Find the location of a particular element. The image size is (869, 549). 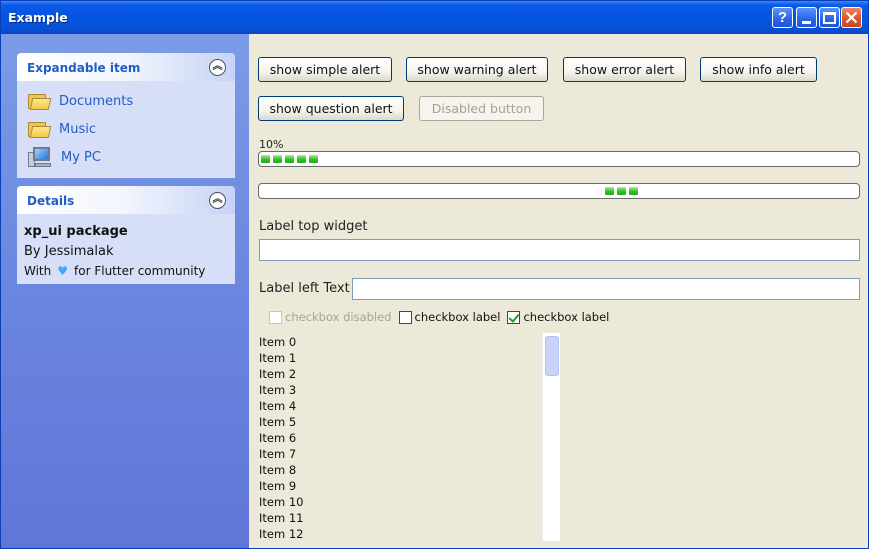

indeterminate-progress-bar is located at coordinates (559, 191).